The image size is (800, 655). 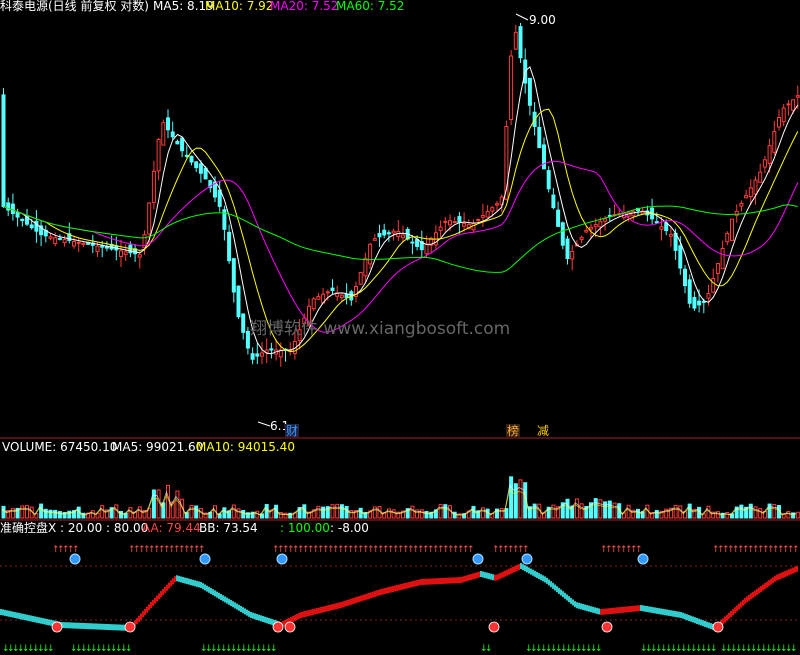 I want to click on signal-arrow-green: ↓, so click(x=794, y=649).